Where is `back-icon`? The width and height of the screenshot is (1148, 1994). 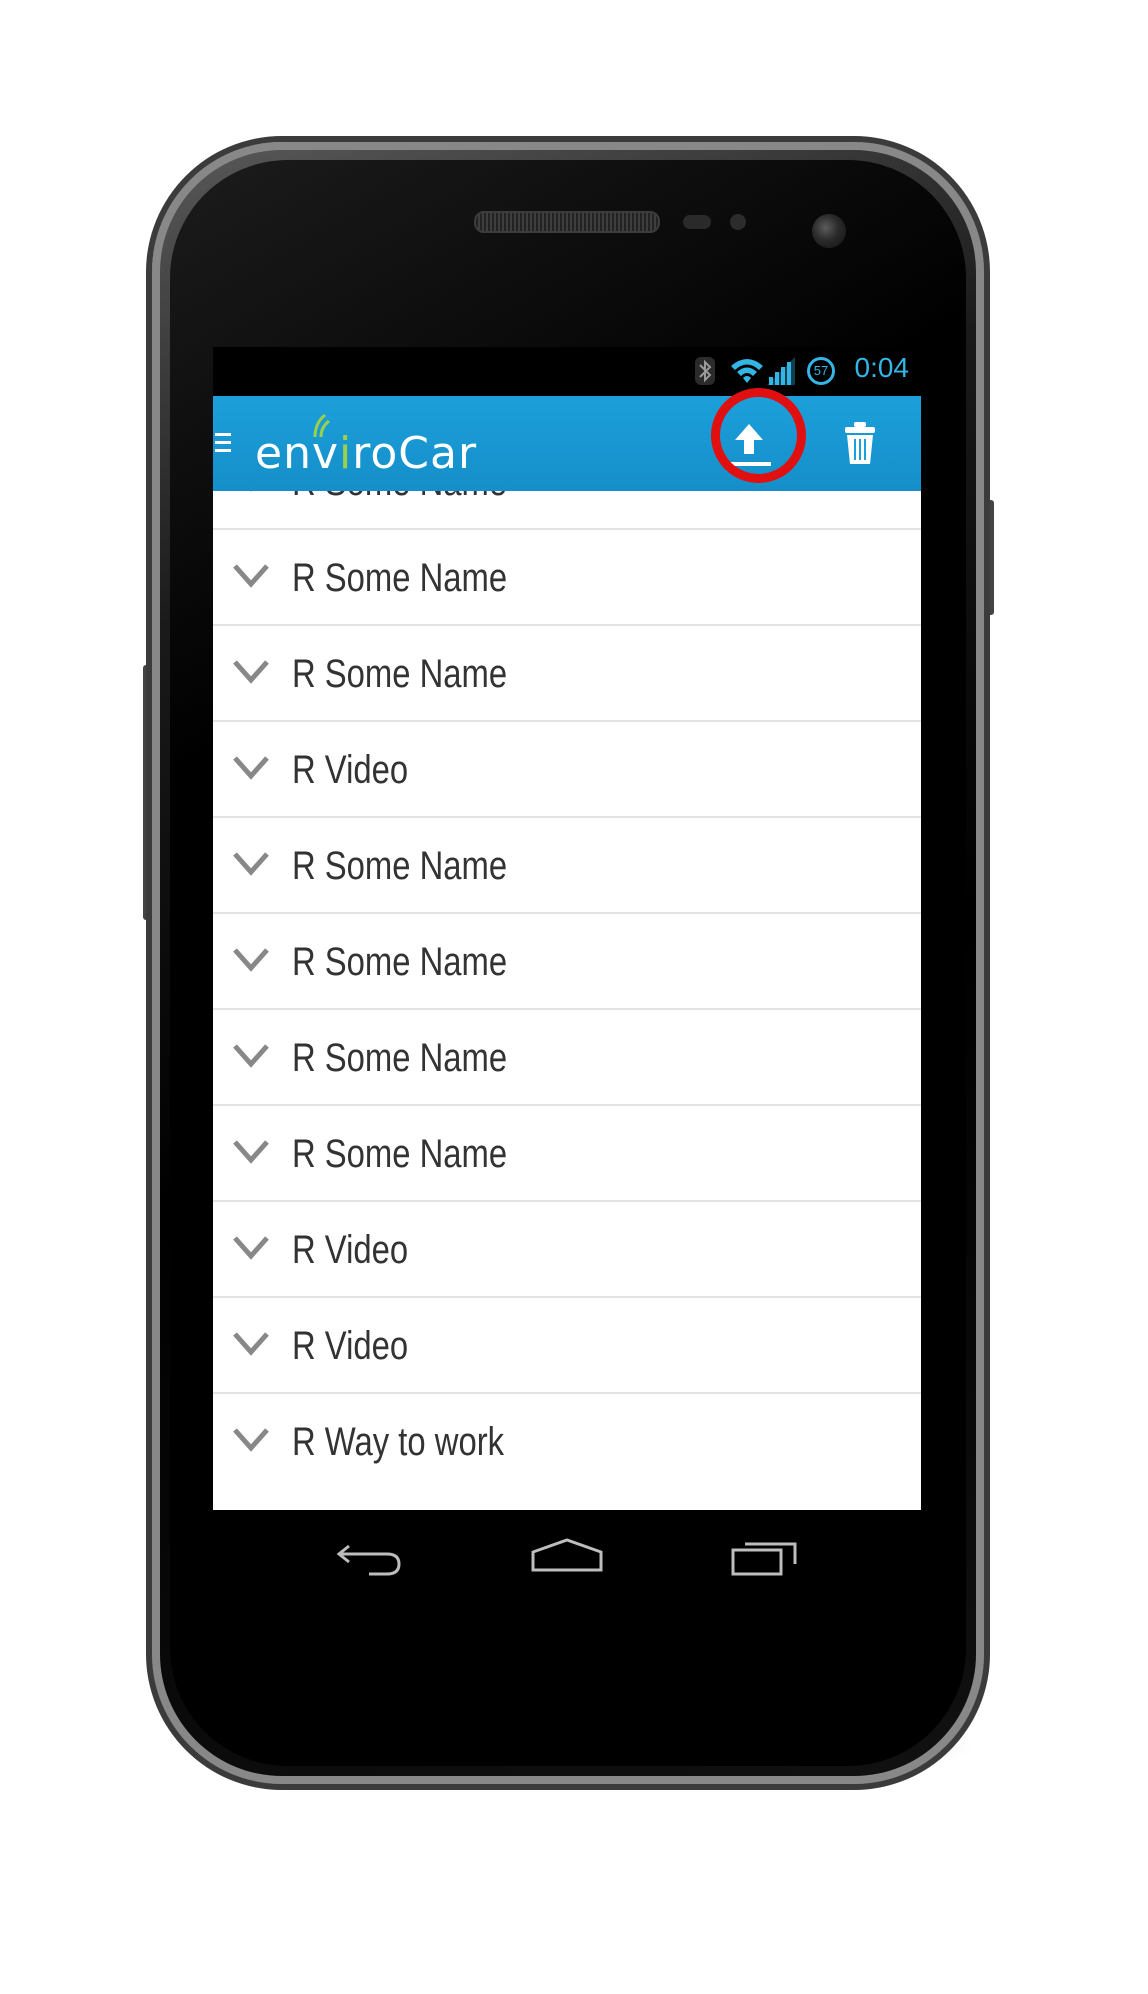
back-icon is located at coordinates (370, 1558).